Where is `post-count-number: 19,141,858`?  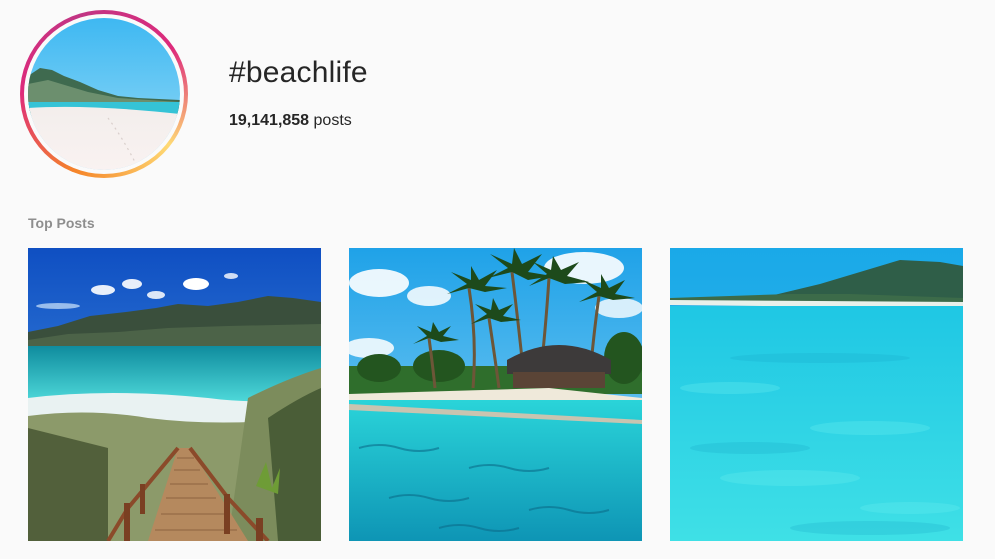
post-count-number: 19,141,858 is located at coordinates (269, 120).